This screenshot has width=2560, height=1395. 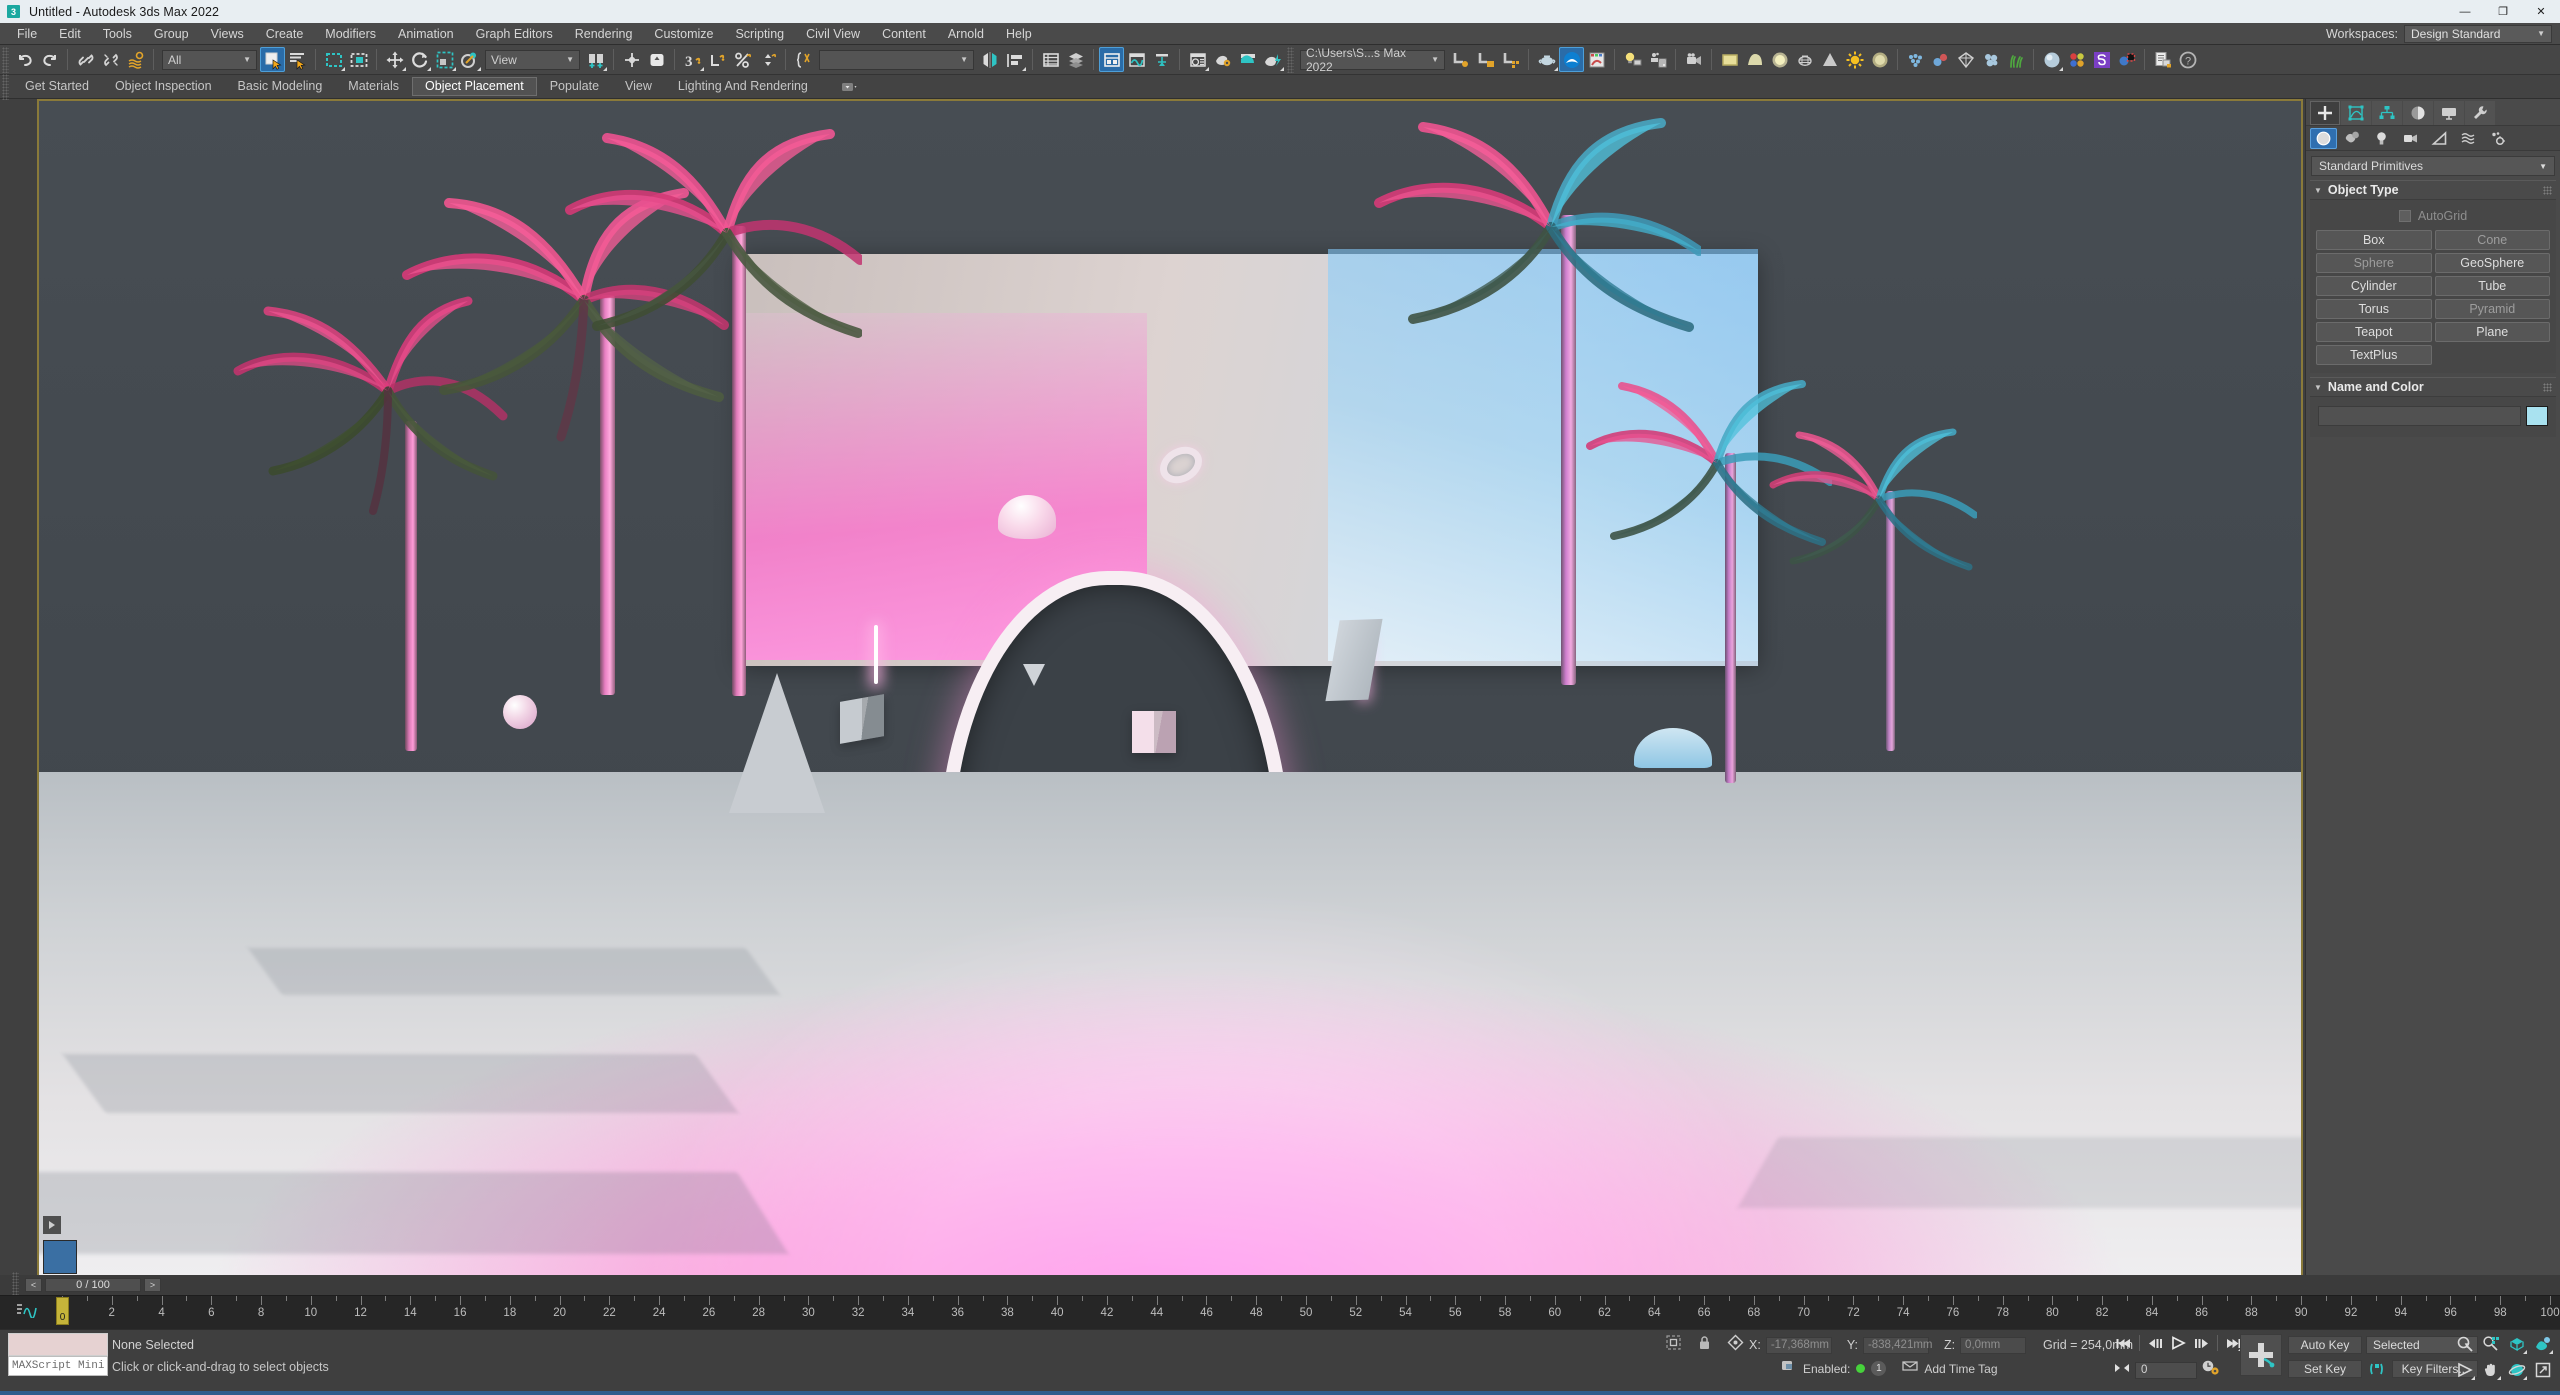 I want to click on menu-content: Content, so click(x=904, y=34).